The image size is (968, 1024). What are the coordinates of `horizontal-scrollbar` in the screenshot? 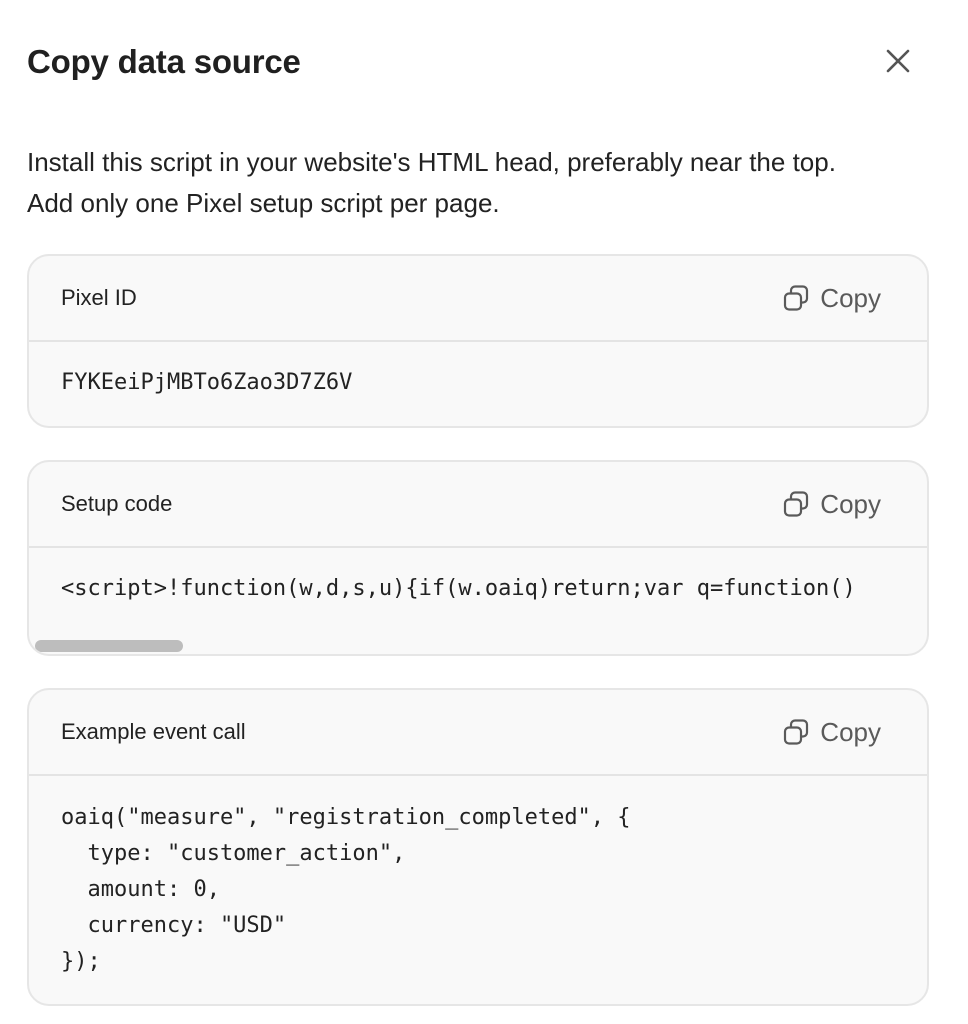 It's located at (478, 646).